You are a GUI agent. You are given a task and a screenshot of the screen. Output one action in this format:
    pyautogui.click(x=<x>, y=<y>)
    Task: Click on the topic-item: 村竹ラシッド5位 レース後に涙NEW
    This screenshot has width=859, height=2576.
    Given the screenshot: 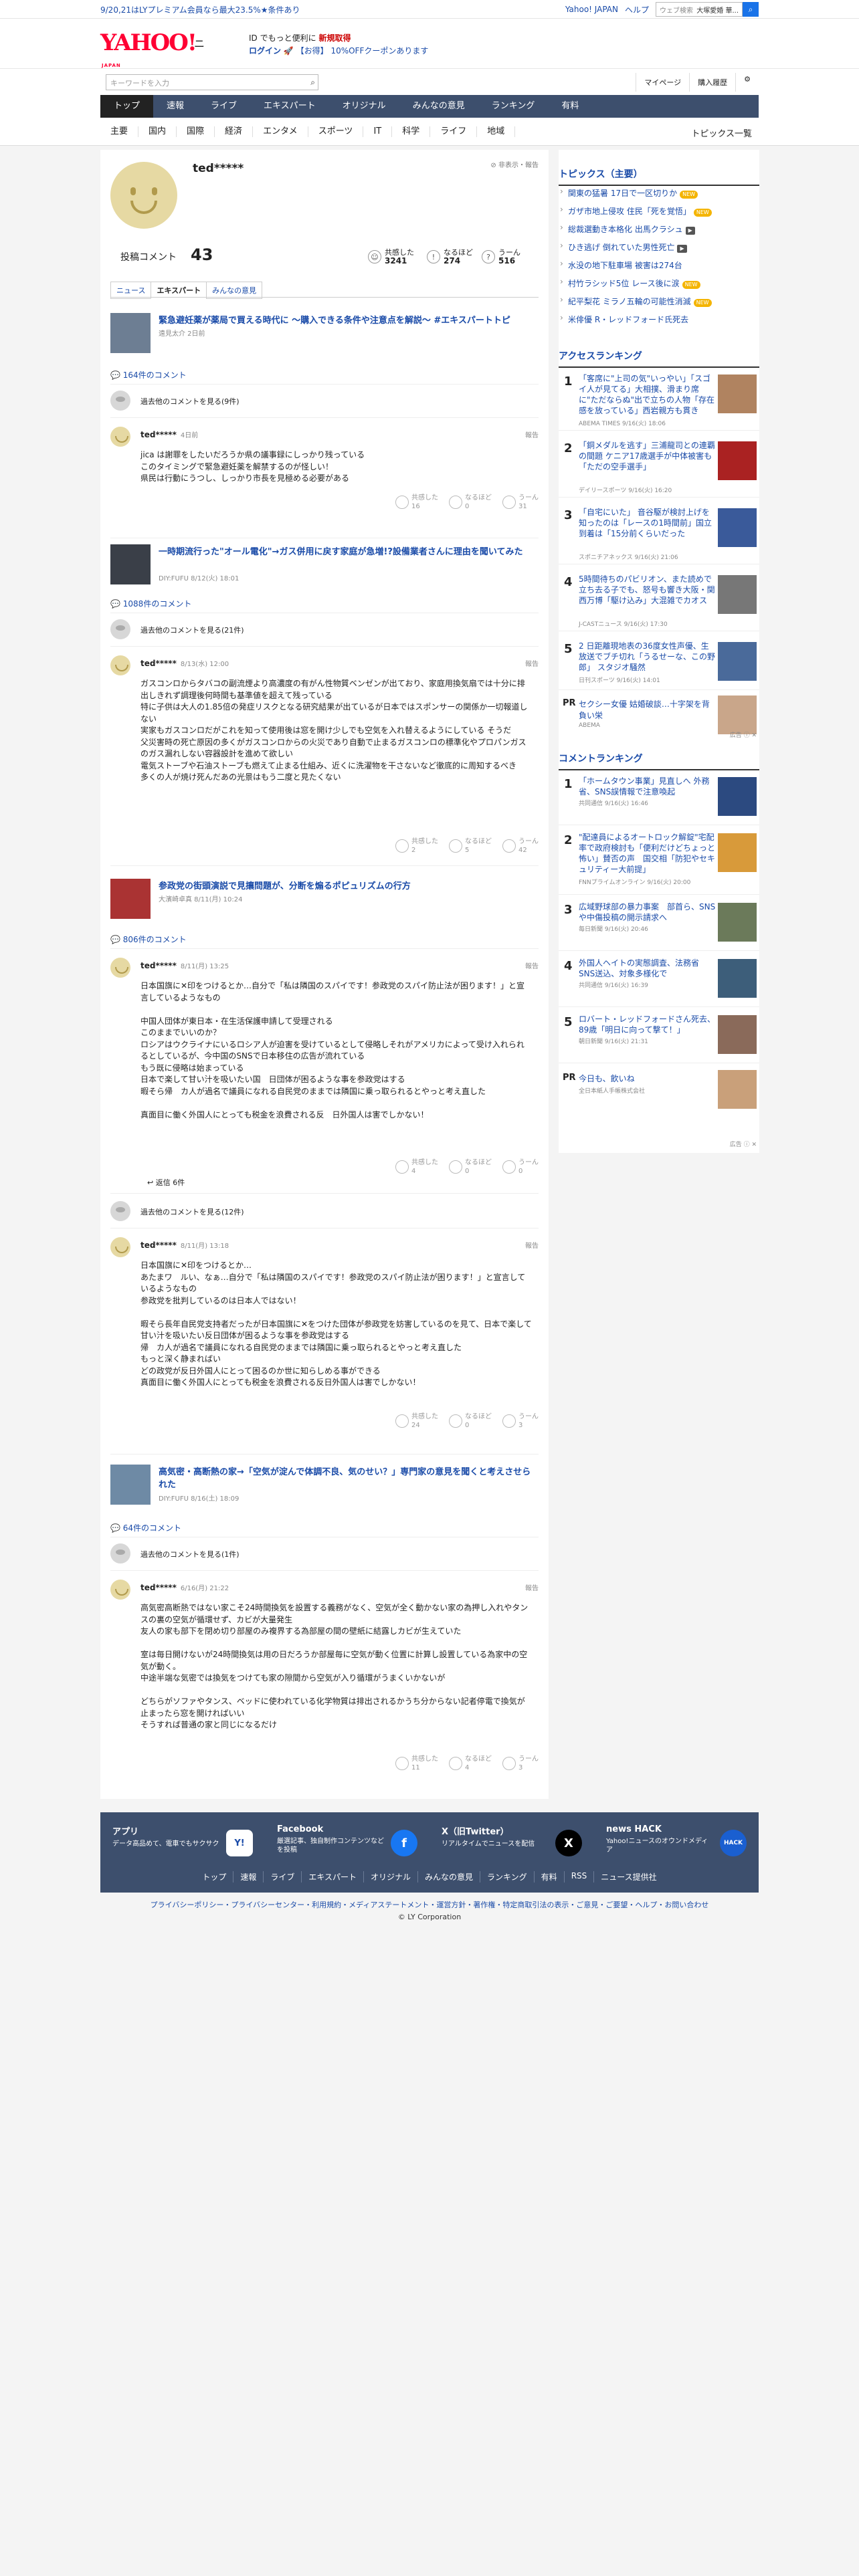 What is the action you would take?
    pyautogui.click(x=659, y=283)
    